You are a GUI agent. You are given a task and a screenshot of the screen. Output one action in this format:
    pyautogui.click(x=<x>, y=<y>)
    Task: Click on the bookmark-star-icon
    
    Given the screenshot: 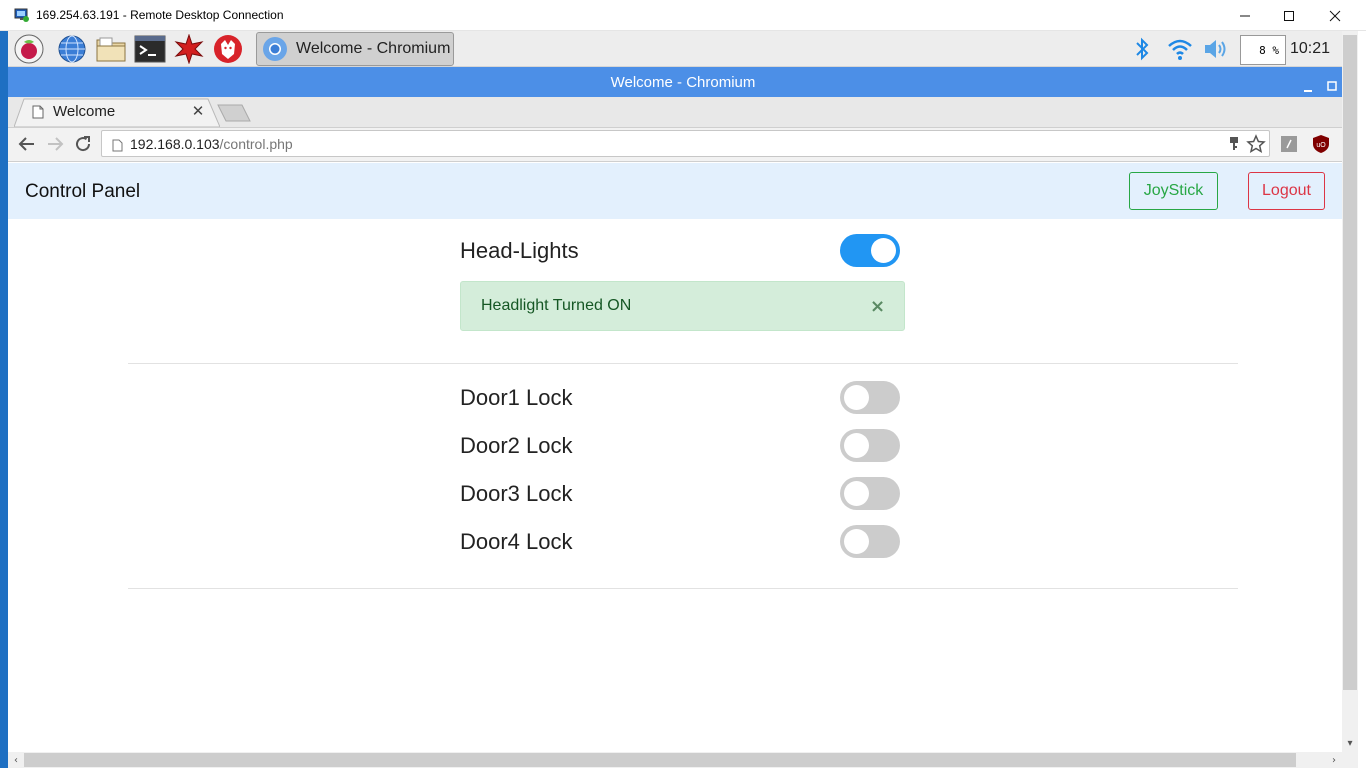 What is the action you would take?
    pyautogui.click(x=1256, y=144)
    